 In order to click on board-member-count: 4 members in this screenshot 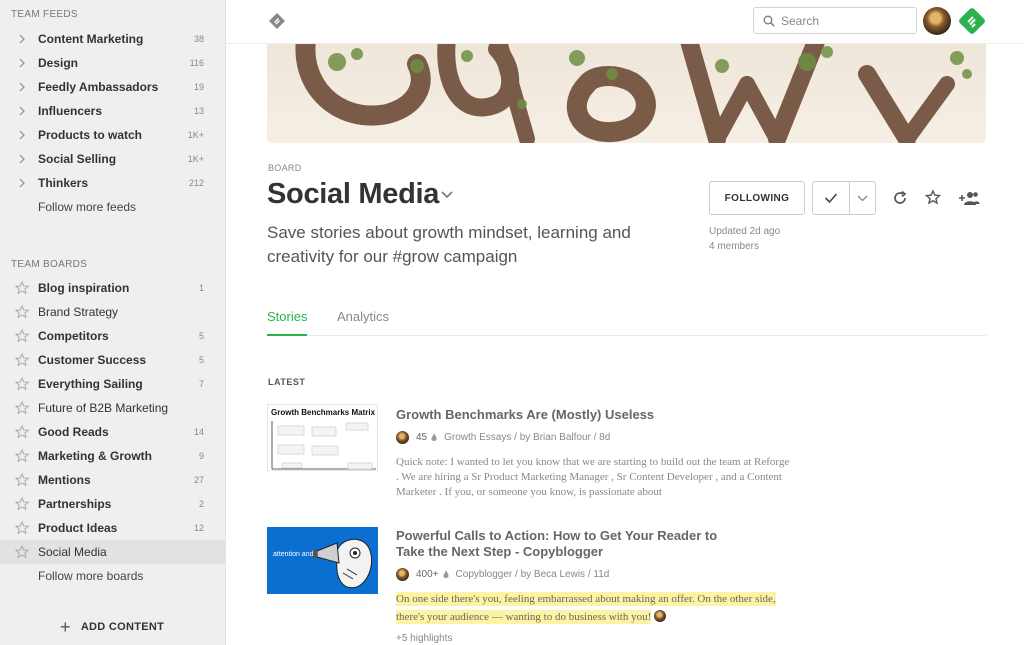, I will do `click(734, 246)`.